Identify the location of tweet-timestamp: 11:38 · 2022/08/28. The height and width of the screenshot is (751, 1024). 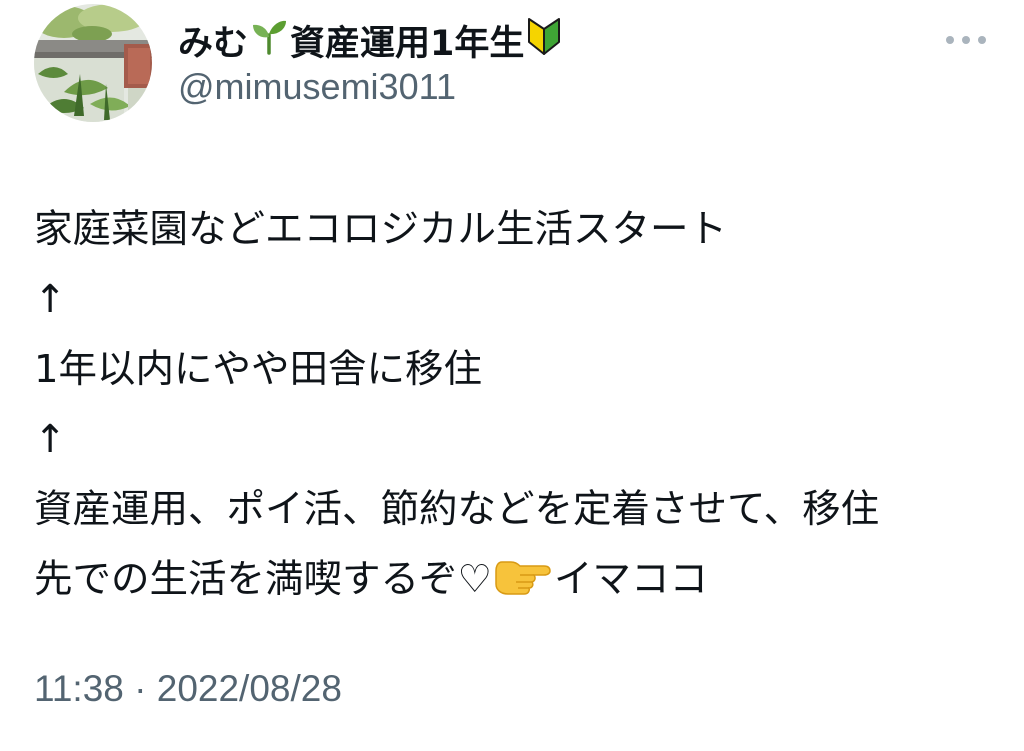
(188, 689).